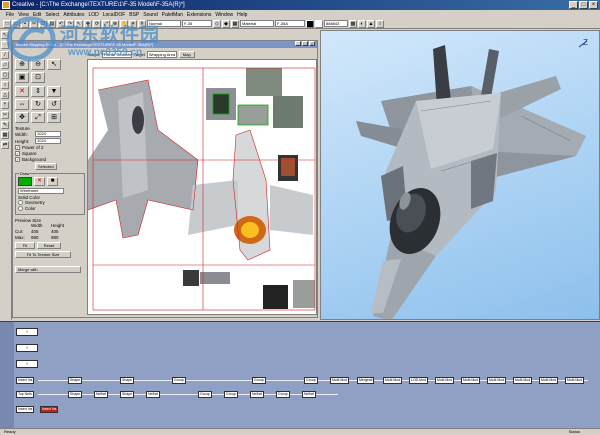  What do you see at coordinates (362, 23) in the screenshot?
I see `material-icon: ◐` at bounding box center [362, 23].